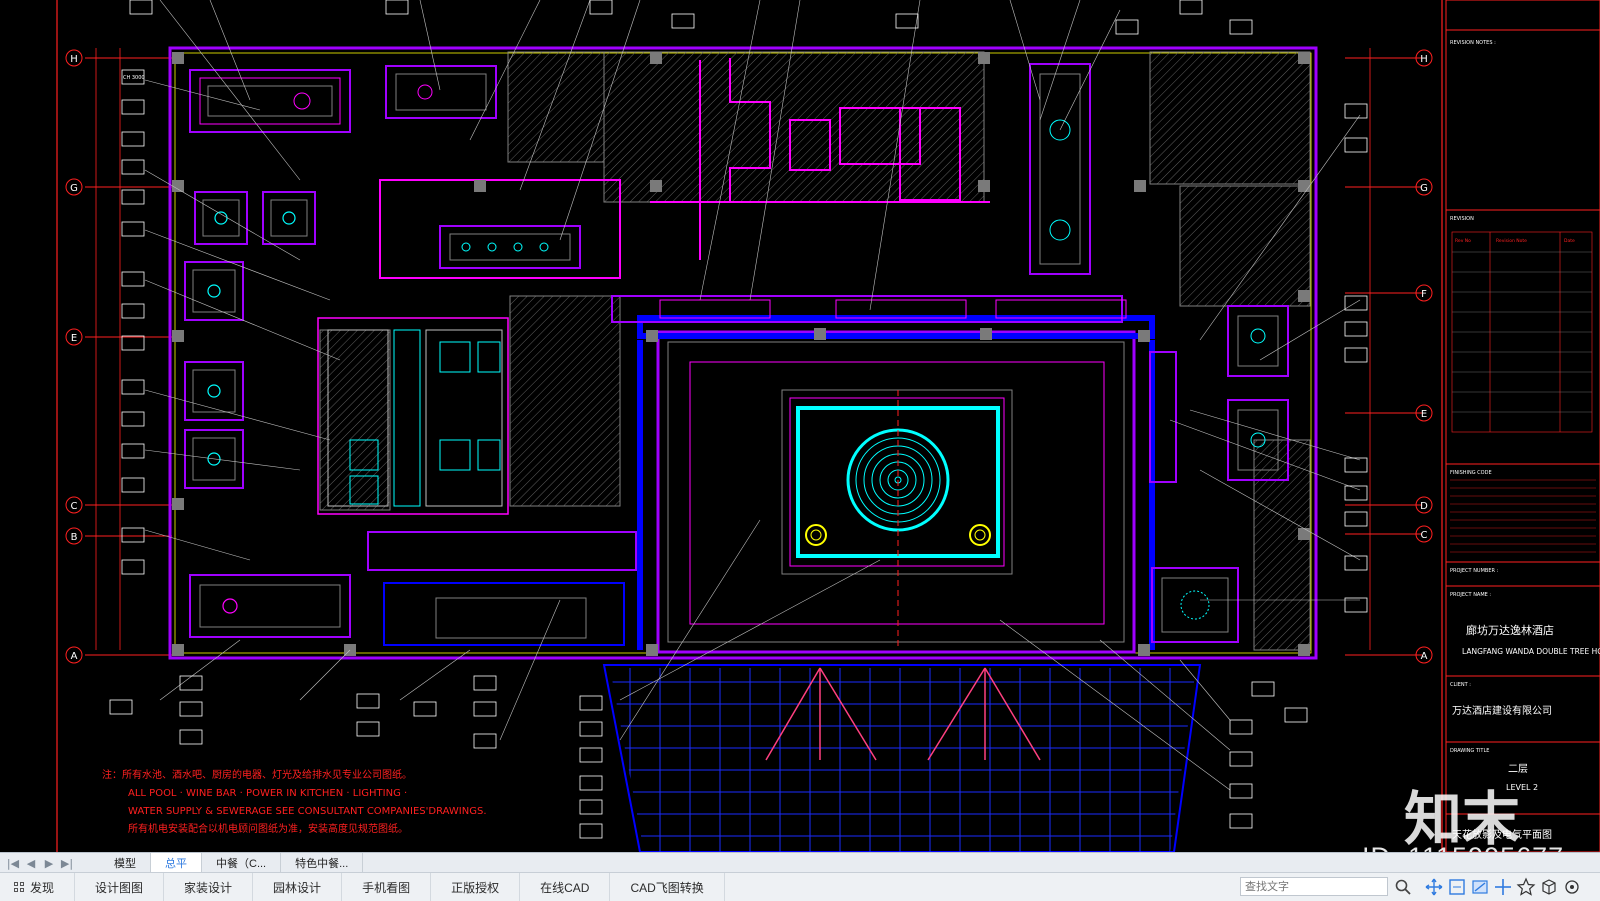 The height and width of the screenshot is (901, 1600). What do you see at coordinates (74, 338) in the screenshot?
I see `axis-label-left-3: E` at bounding box center [74, 338].